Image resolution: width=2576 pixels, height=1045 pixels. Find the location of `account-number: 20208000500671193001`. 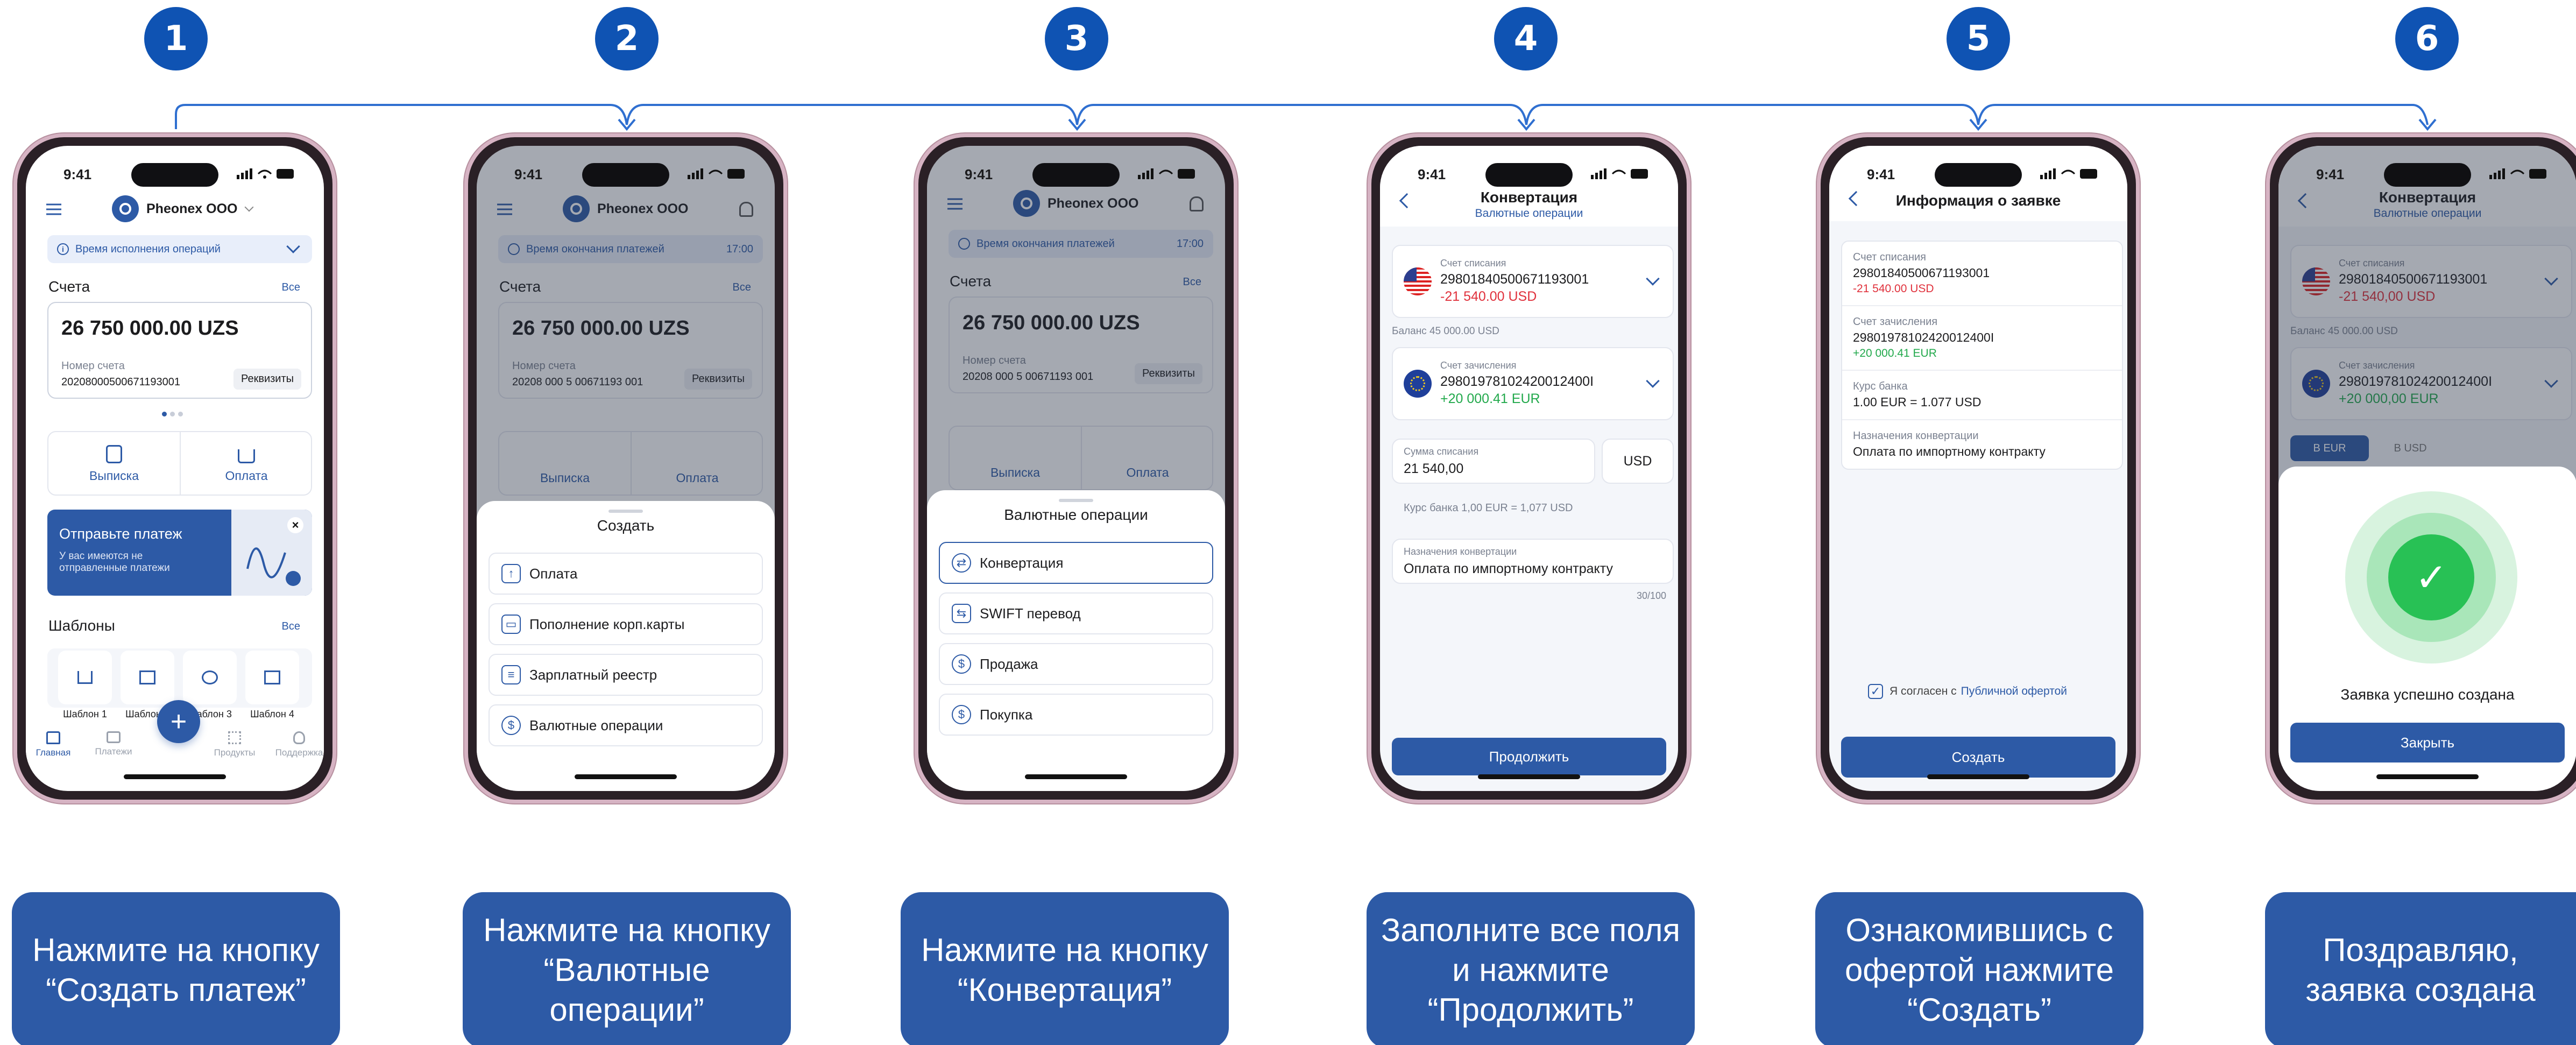

account-number: 20208000500671193001 is located at coordinates (120, 382).